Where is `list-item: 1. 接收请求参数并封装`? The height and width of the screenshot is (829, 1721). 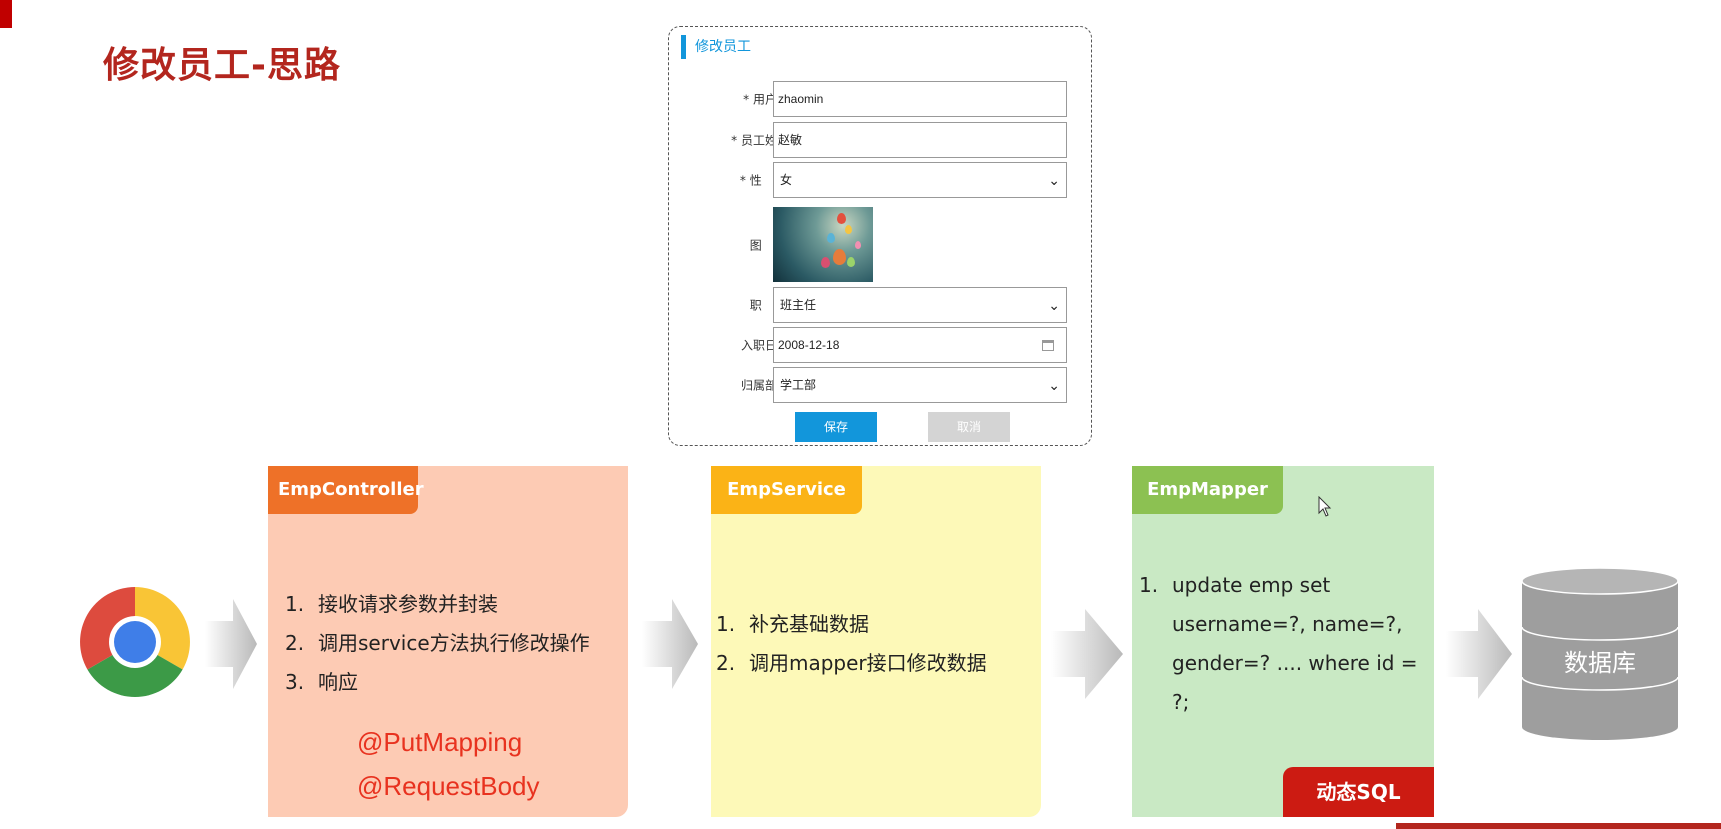 list-item: 1. 接收请求参数并封装 is located at coordinates (437, 604).